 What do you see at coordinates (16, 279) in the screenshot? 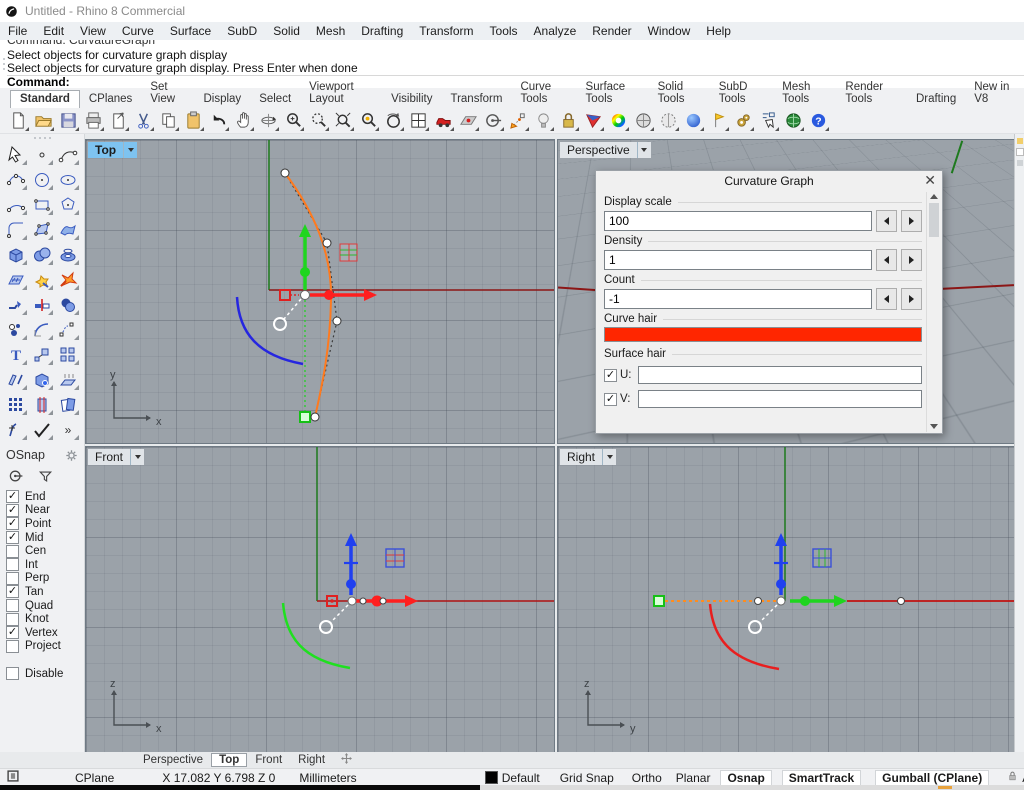
I see `mesh-plane-icon` at bounding box center [16, 279].